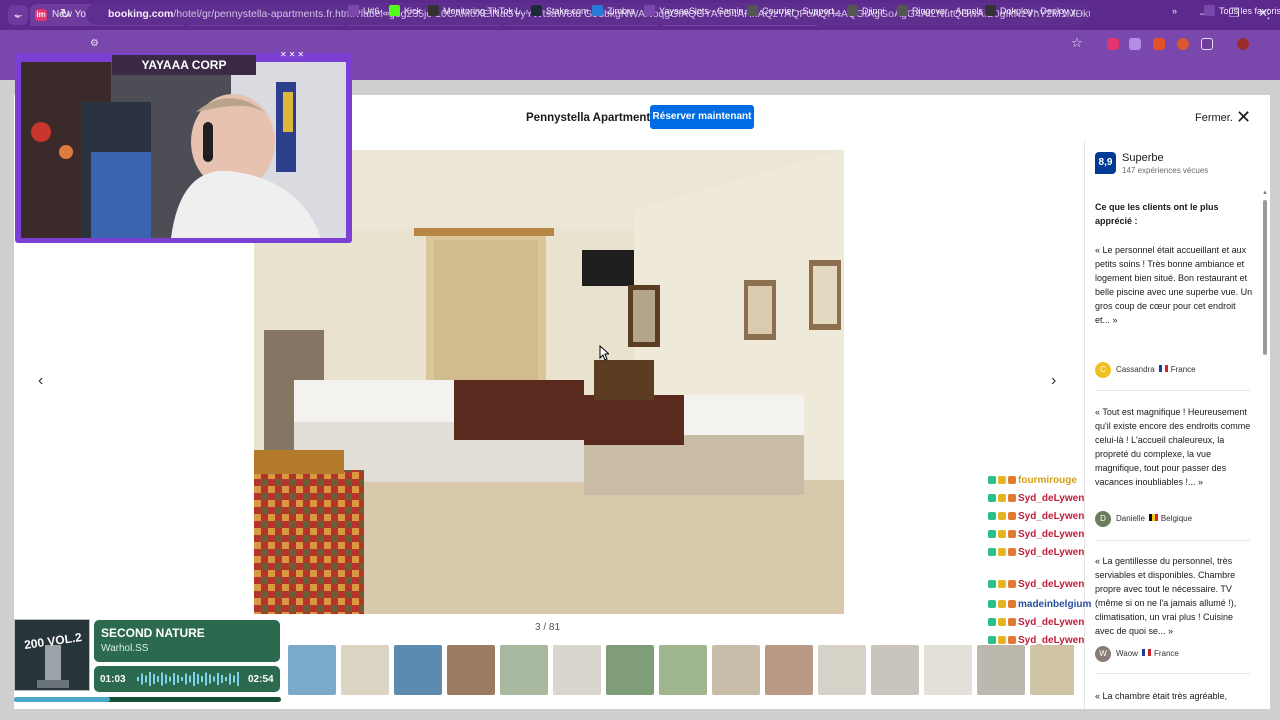 This screenshot has width=1280, height=720. Describe the element at coordinates (1242, 11) in the screenshot. I see `bookmark-item: Tous les favoris` at that location.